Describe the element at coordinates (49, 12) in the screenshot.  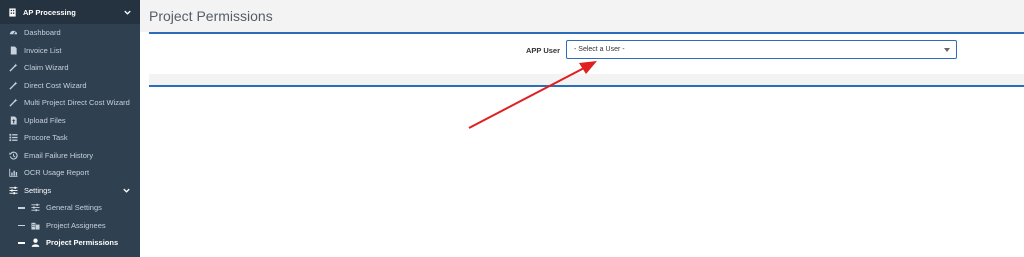
I see `sidebar-header-label: AP Processing` at that location.